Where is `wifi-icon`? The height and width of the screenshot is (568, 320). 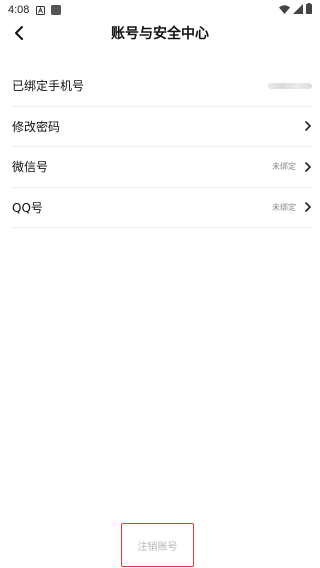 wifi-icon is located at coordinates (284, 10).